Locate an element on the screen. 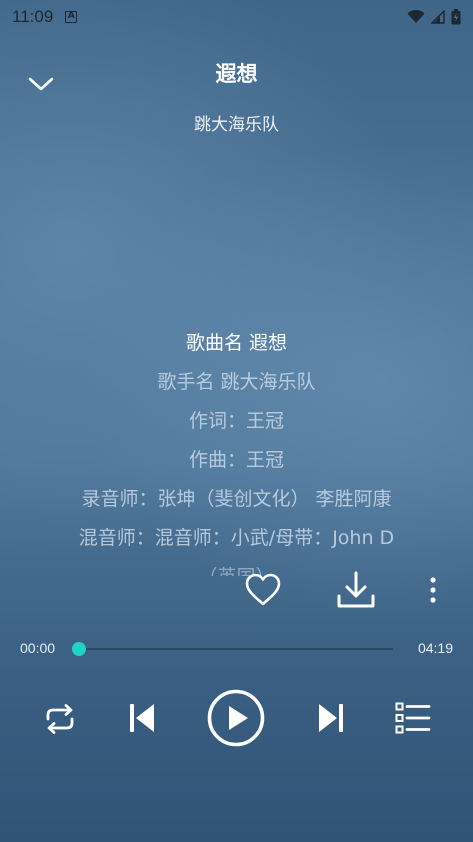 The image size is (473, 842). repeat-button is located at coordinates (60, 719).